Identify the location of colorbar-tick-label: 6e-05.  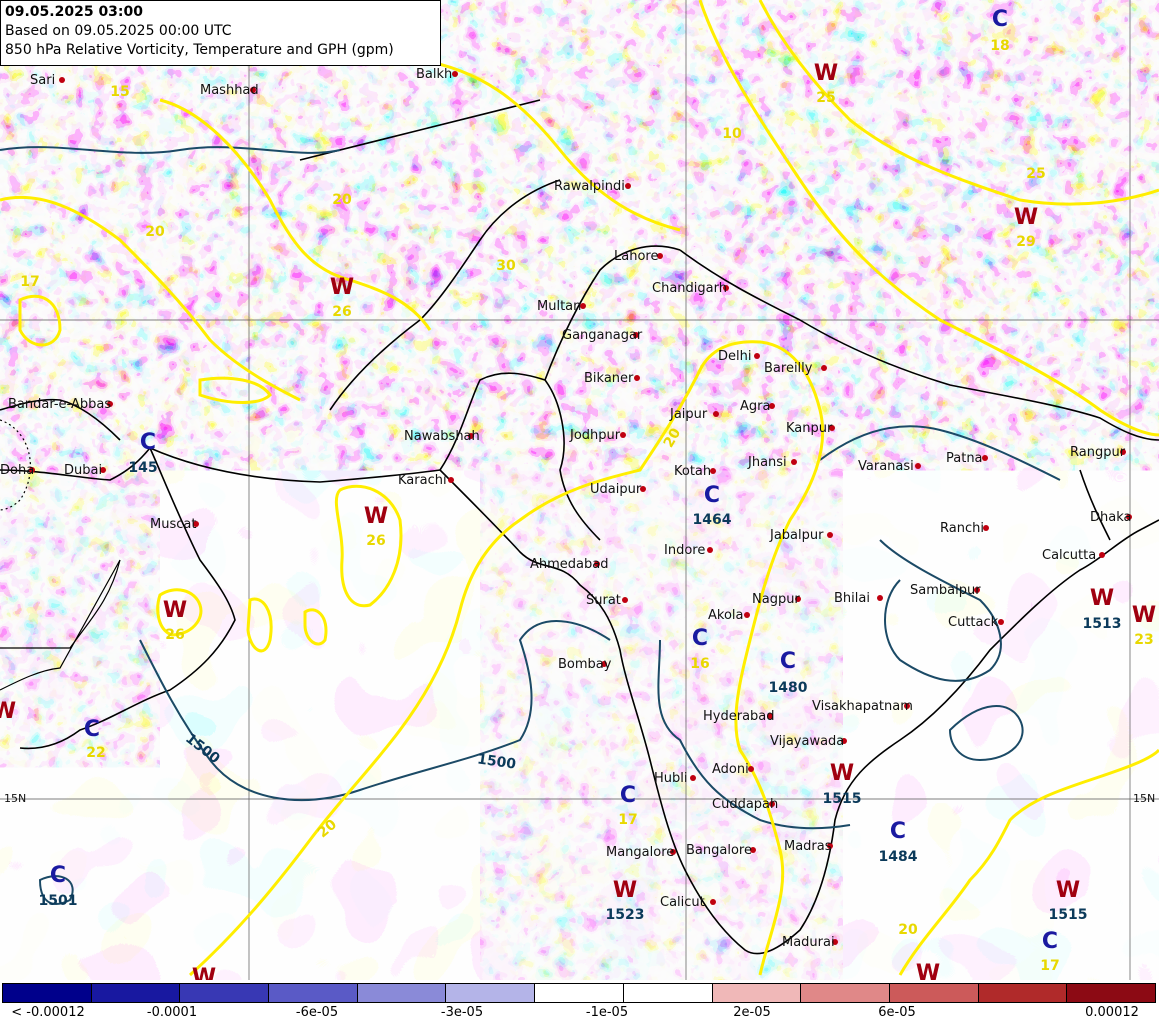
(897, 1012).